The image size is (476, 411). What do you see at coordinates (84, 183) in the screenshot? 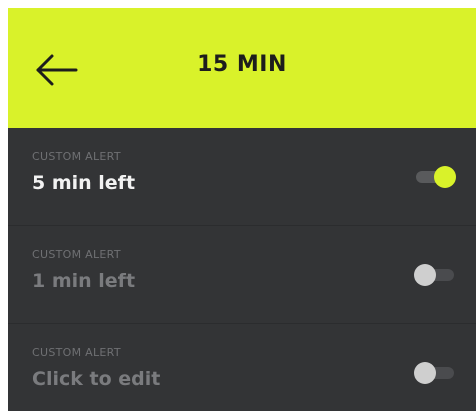
I see `alert-value: 5 min left` at bounding box center [84, 183].